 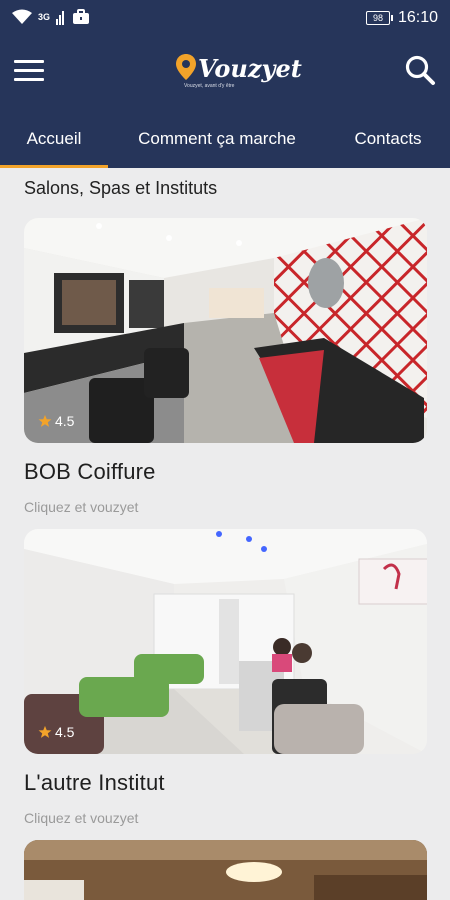 I want to click on battery-icon: 98, so click(x=379, y=18).